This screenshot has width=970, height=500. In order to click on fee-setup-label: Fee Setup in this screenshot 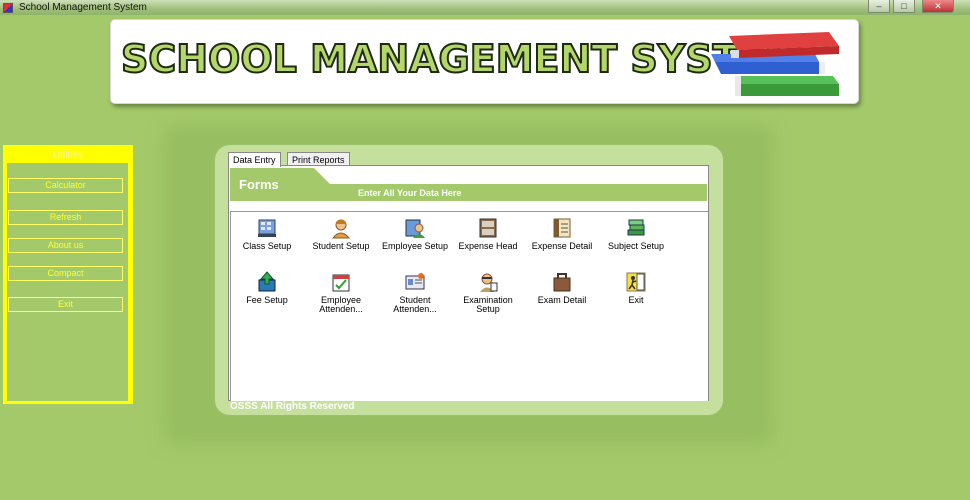, I will do `click(267, 300)`.